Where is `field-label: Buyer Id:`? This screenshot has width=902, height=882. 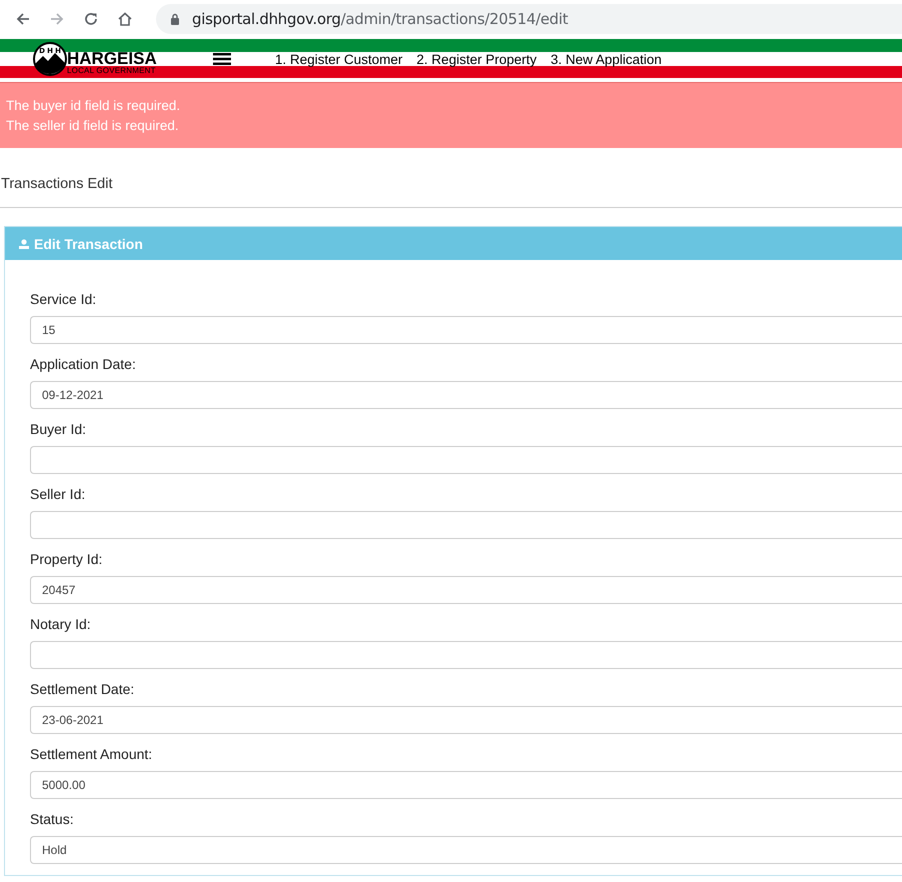 field-label: Buyer Id: is located at coordinates (59, 429).